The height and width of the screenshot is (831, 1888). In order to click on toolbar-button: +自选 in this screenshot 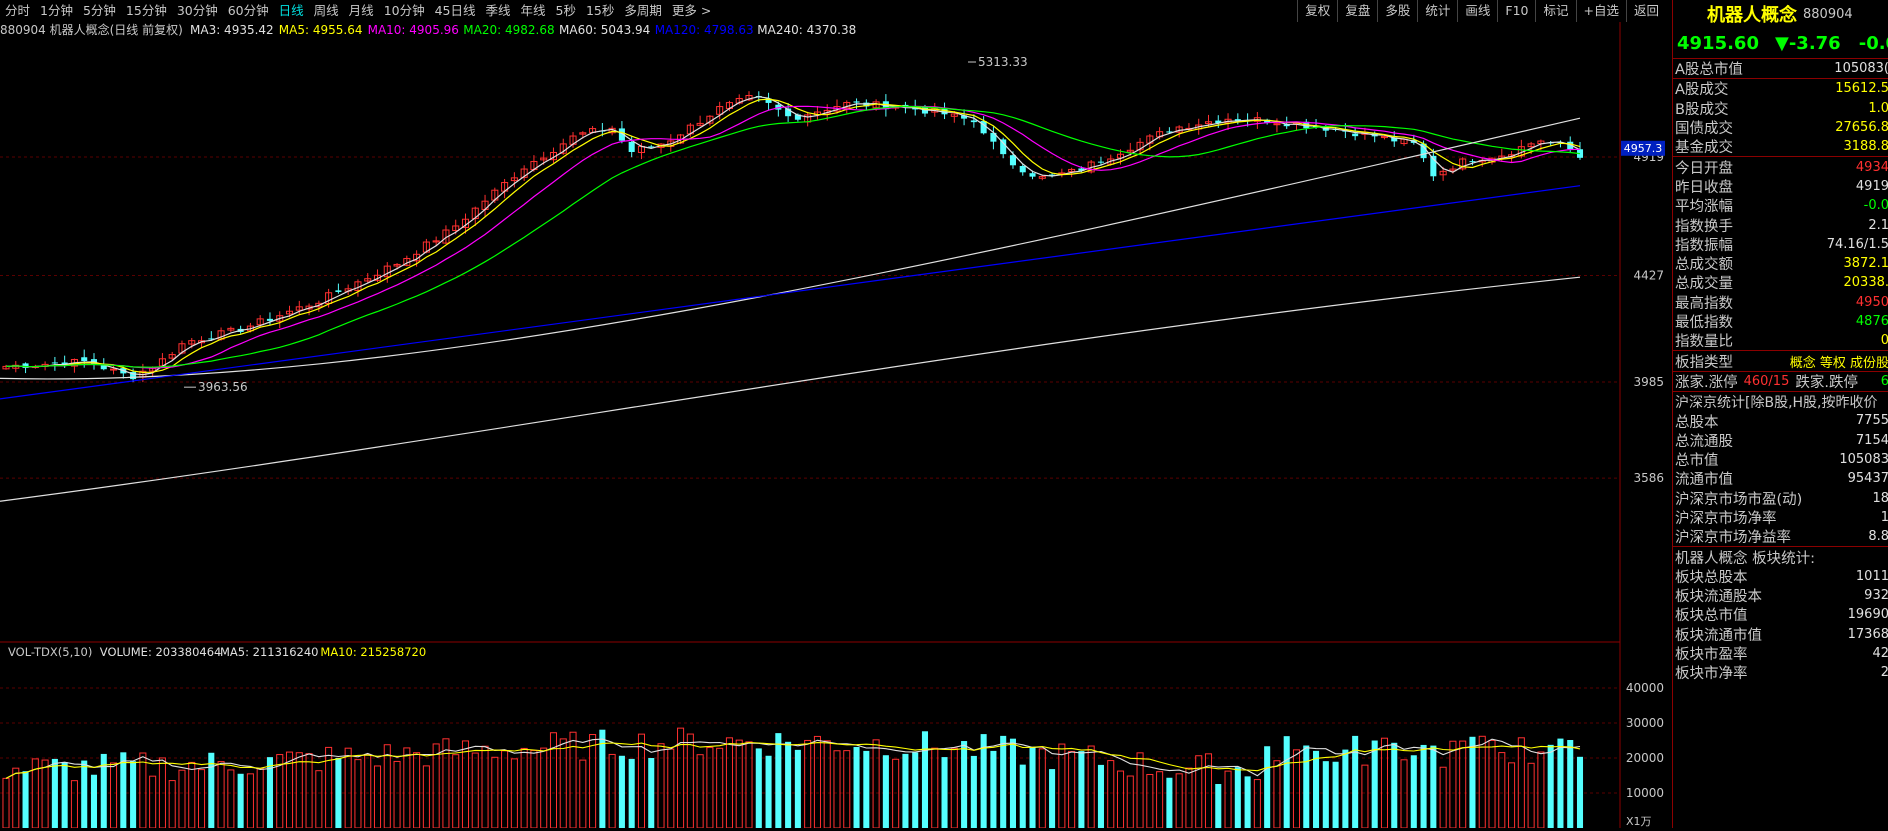, I will do `click(1601, 11)`.